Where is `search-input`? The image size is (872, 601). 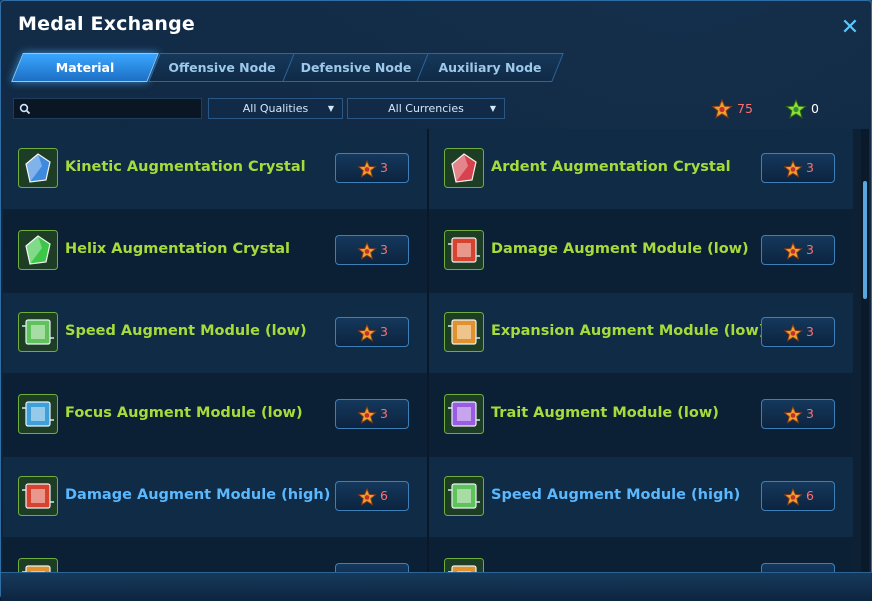
search-input is located at coordinates (118, 109).